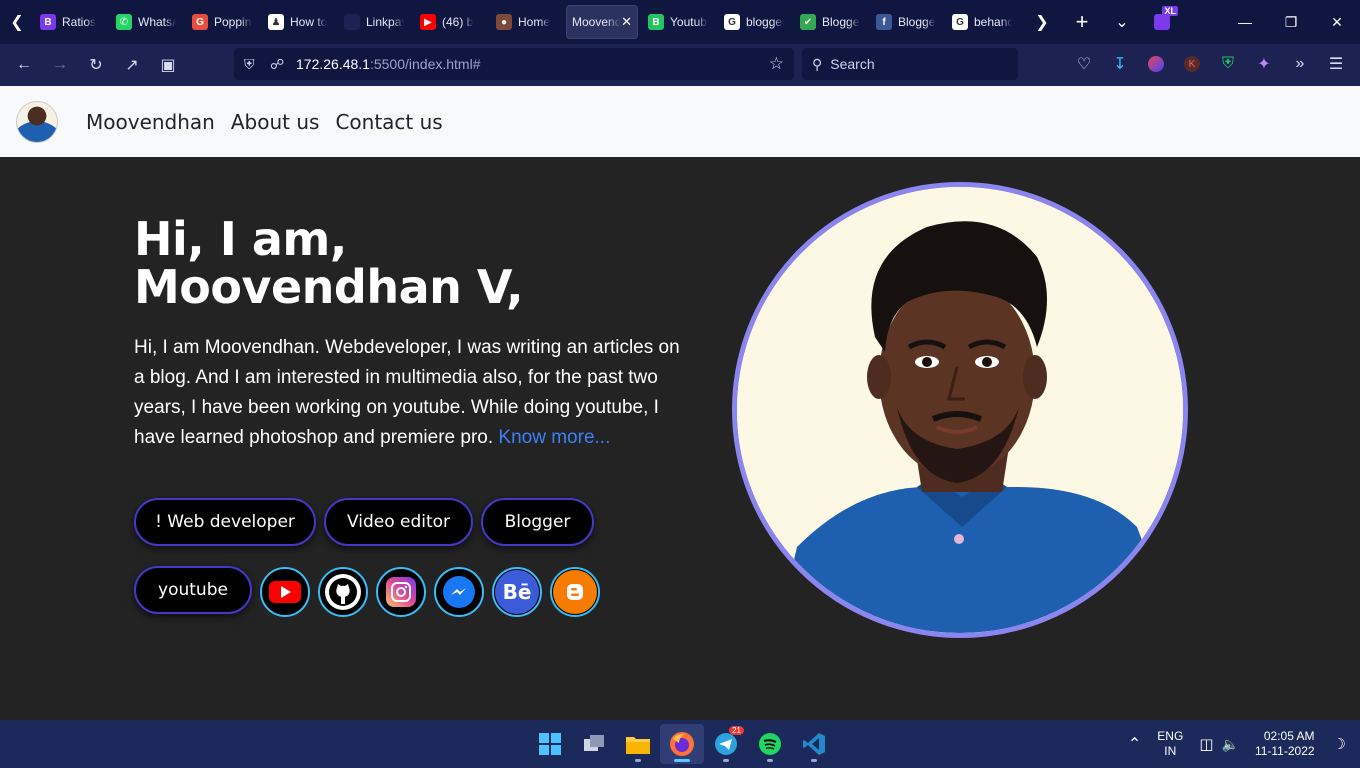  I want to click on focus-assist-icon: ☽, so click(1339, 744).